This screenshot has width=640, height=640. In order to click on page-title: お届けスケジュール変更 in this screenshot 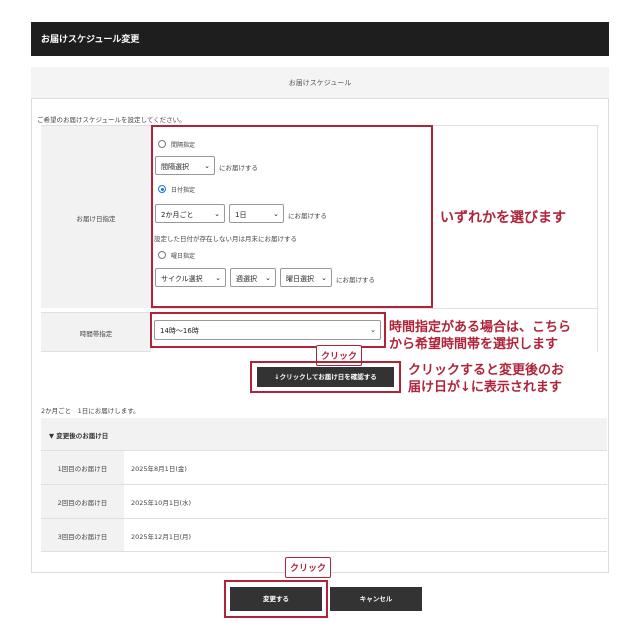, I will do `click(90, 40)`.